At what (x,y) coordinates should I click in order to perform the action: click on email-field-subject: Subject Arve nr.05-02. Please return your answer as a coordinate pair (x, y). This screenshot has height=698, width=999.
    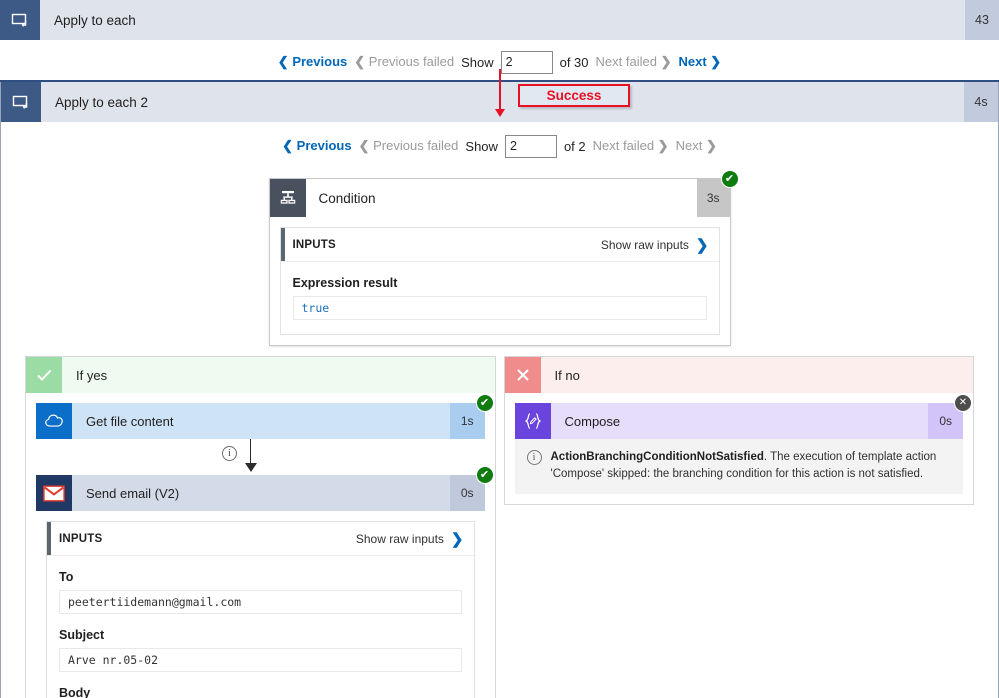
    Looking at the image, I should click on (260, 643).